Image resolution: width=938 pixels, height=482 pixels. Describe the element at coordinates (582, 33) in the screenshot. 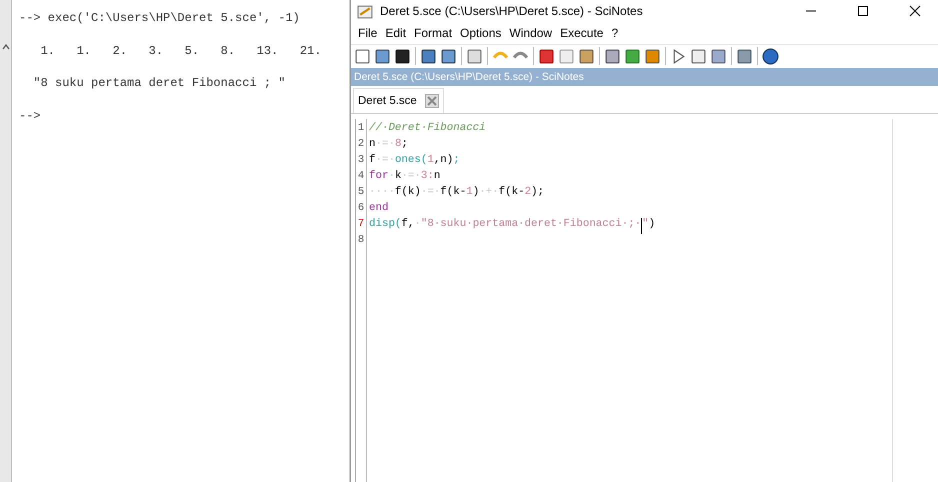

I see `menu-item: Execute` at that location.